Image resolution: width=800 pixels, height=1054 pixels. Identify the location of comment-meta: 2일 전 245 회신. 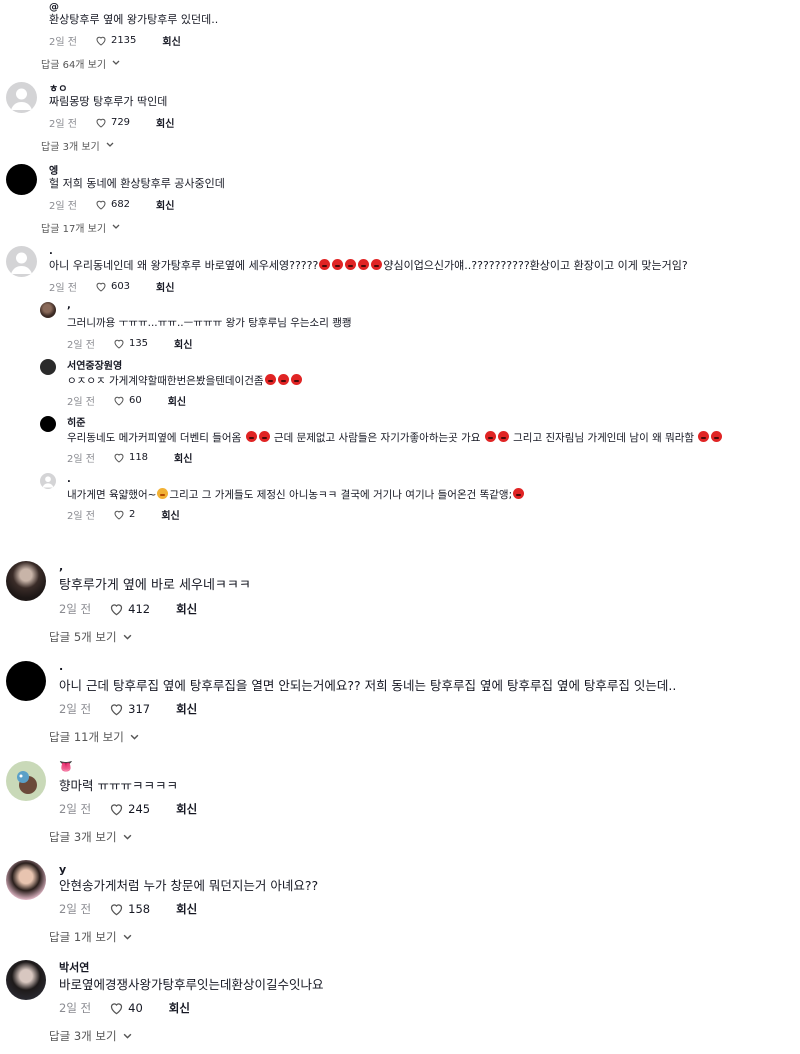
(128, 809).